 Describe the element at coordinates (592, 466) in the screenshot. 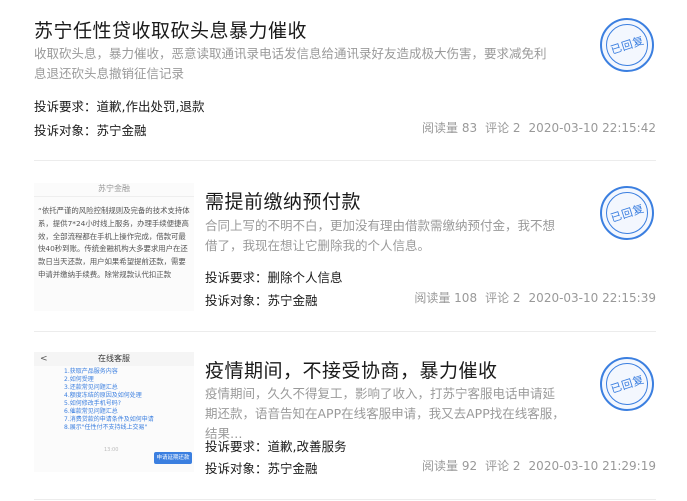

I see `post-time: 2020-03-10 21:29:19` at that location.